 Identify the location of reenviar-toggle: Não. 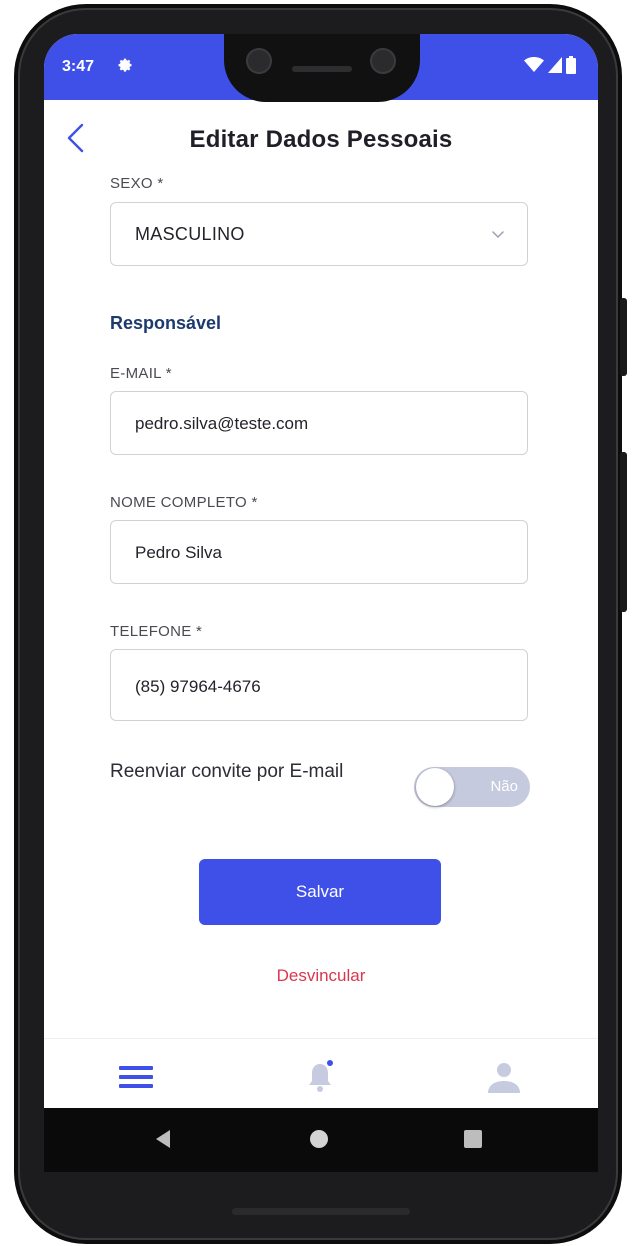
(472, 787).